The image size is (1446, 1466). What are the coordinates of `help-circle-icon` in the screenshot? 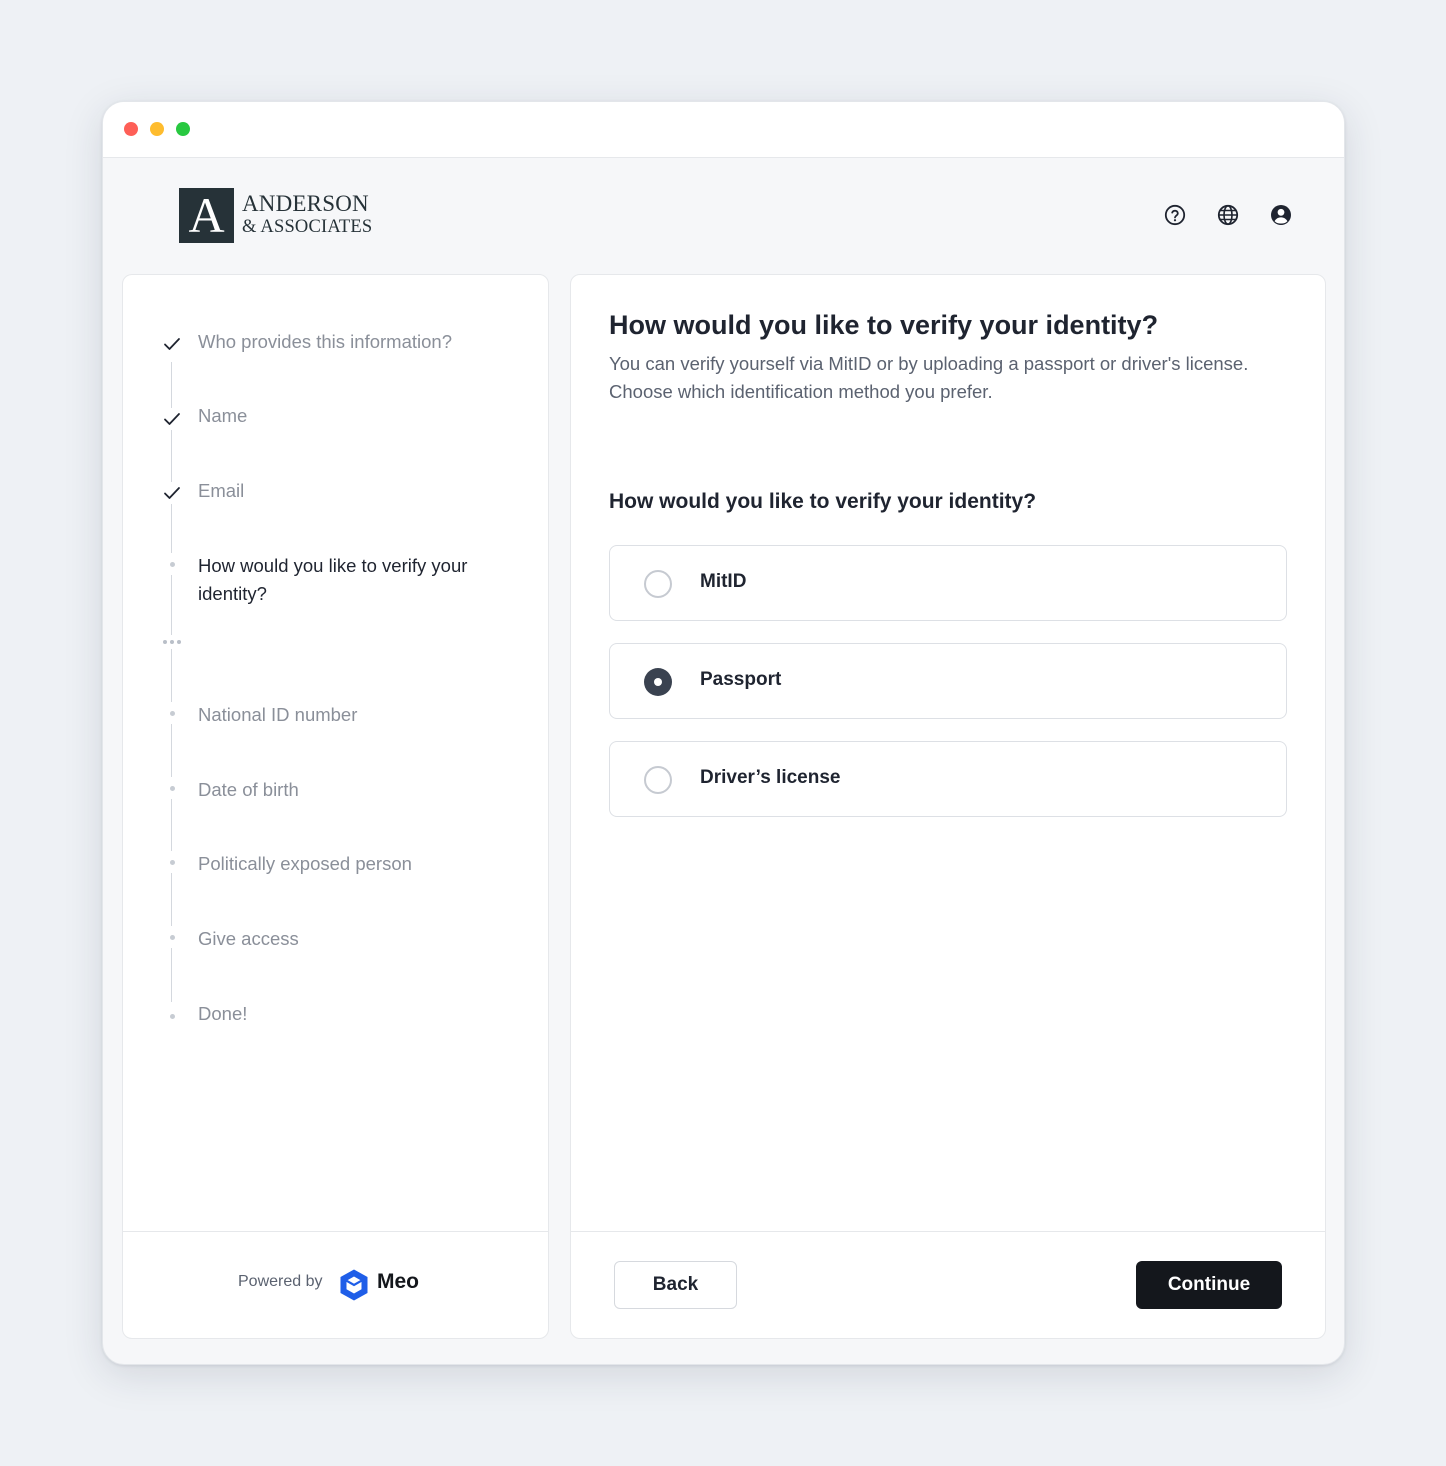 It's located at (1175, 215).